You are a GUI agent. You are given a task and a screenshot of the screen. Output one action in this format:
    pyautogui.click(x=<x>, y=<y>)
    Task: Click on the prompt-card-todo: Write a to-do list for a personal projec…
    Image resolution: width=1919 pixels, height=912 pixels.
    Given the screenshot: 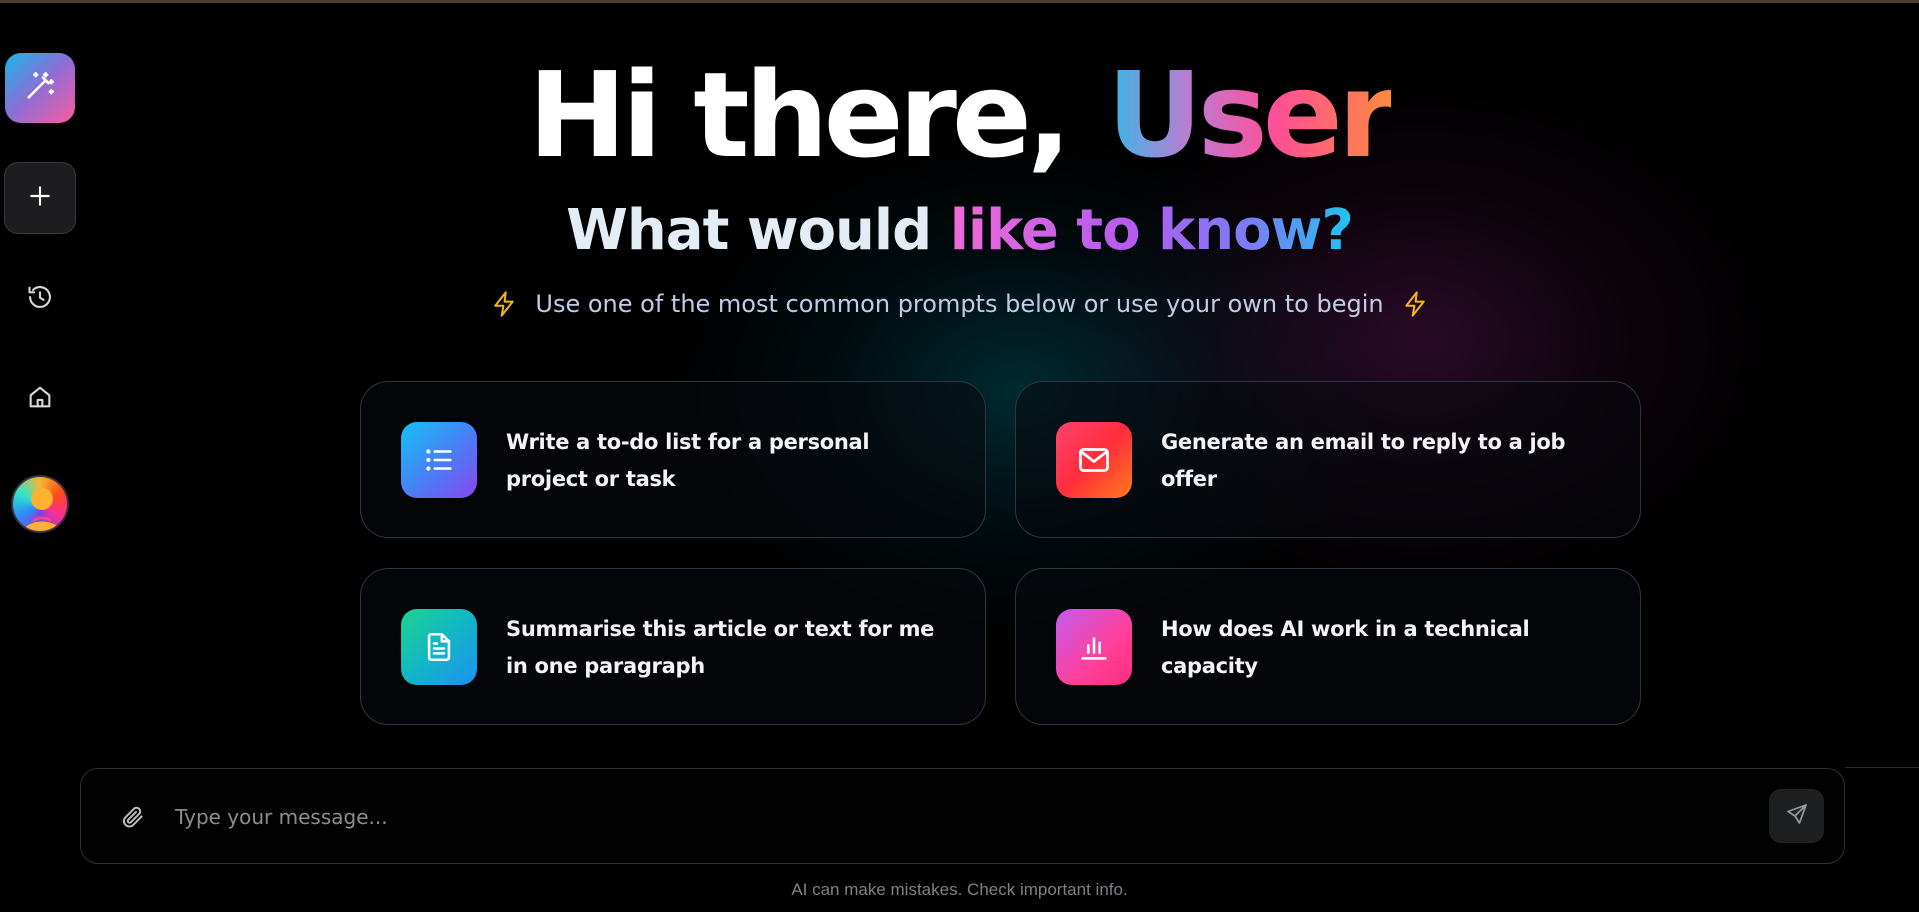 What is the action you would take?
    pyautogui.click(x=673, y=459)
    